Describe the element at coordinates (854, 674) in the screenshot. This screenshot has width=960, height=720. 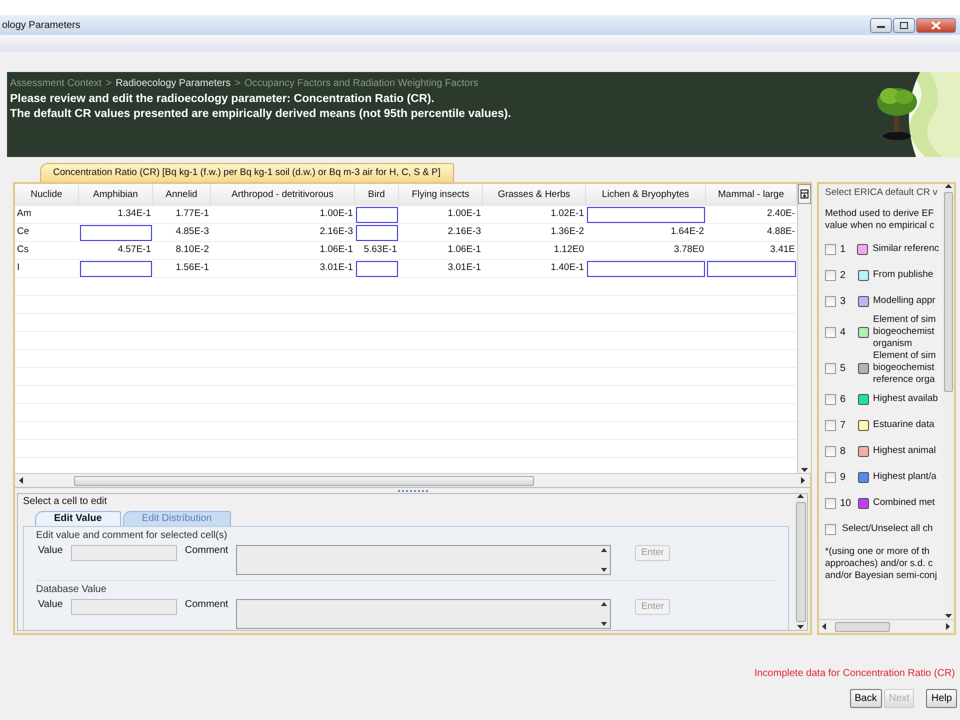
I see `status-message: Incomplete data for Concentration Ratio (CR)` at that location.